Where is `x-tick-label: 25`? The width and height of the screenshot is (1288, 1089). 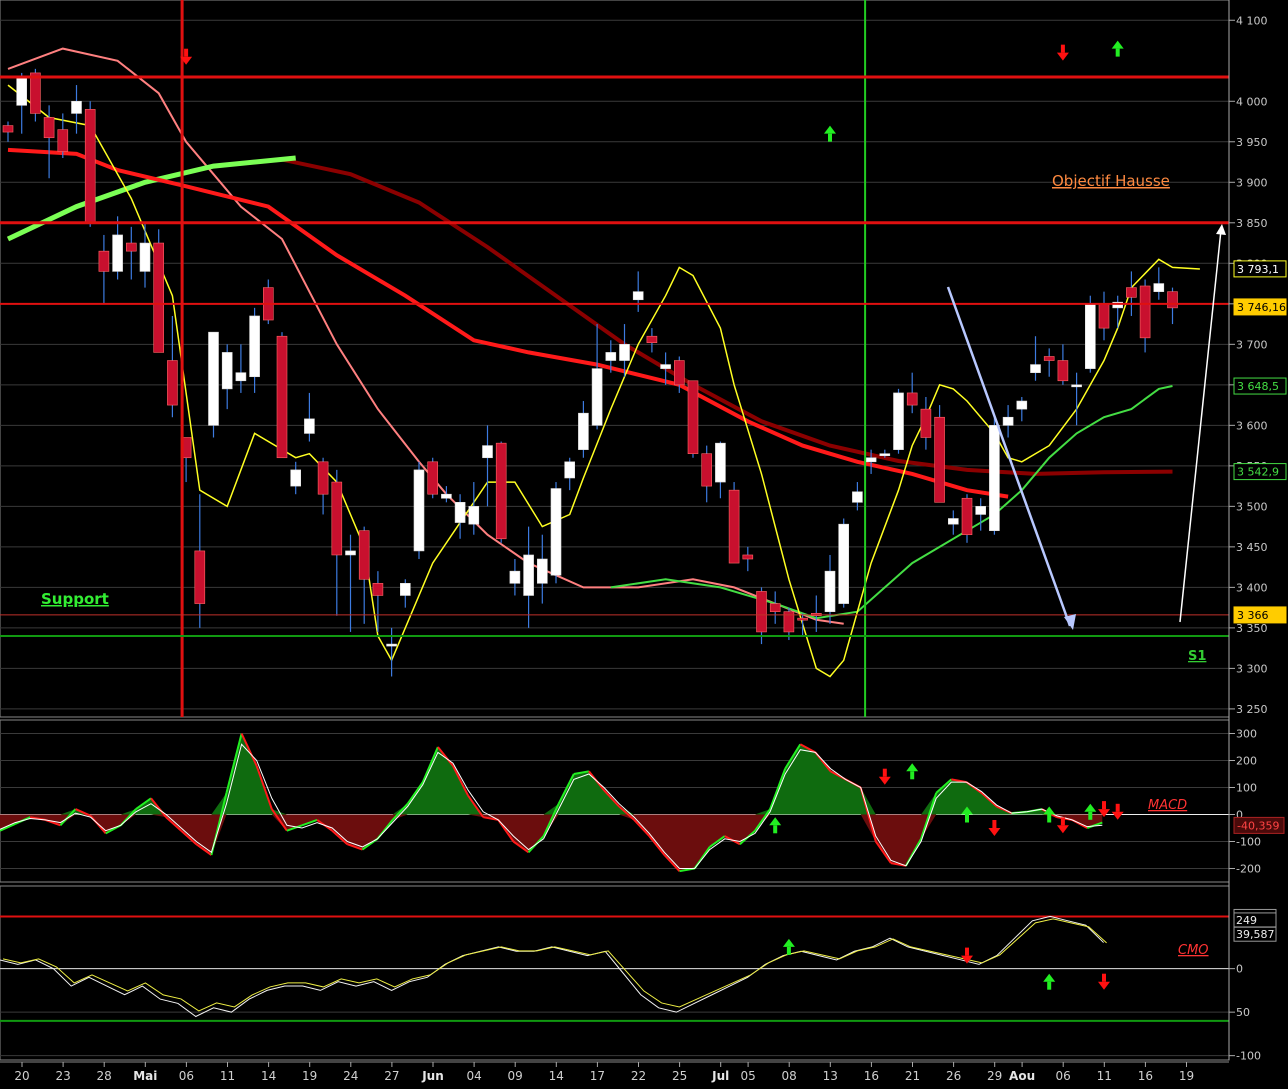 x-tick-label: 25 is located at coordinates (679, 1076).